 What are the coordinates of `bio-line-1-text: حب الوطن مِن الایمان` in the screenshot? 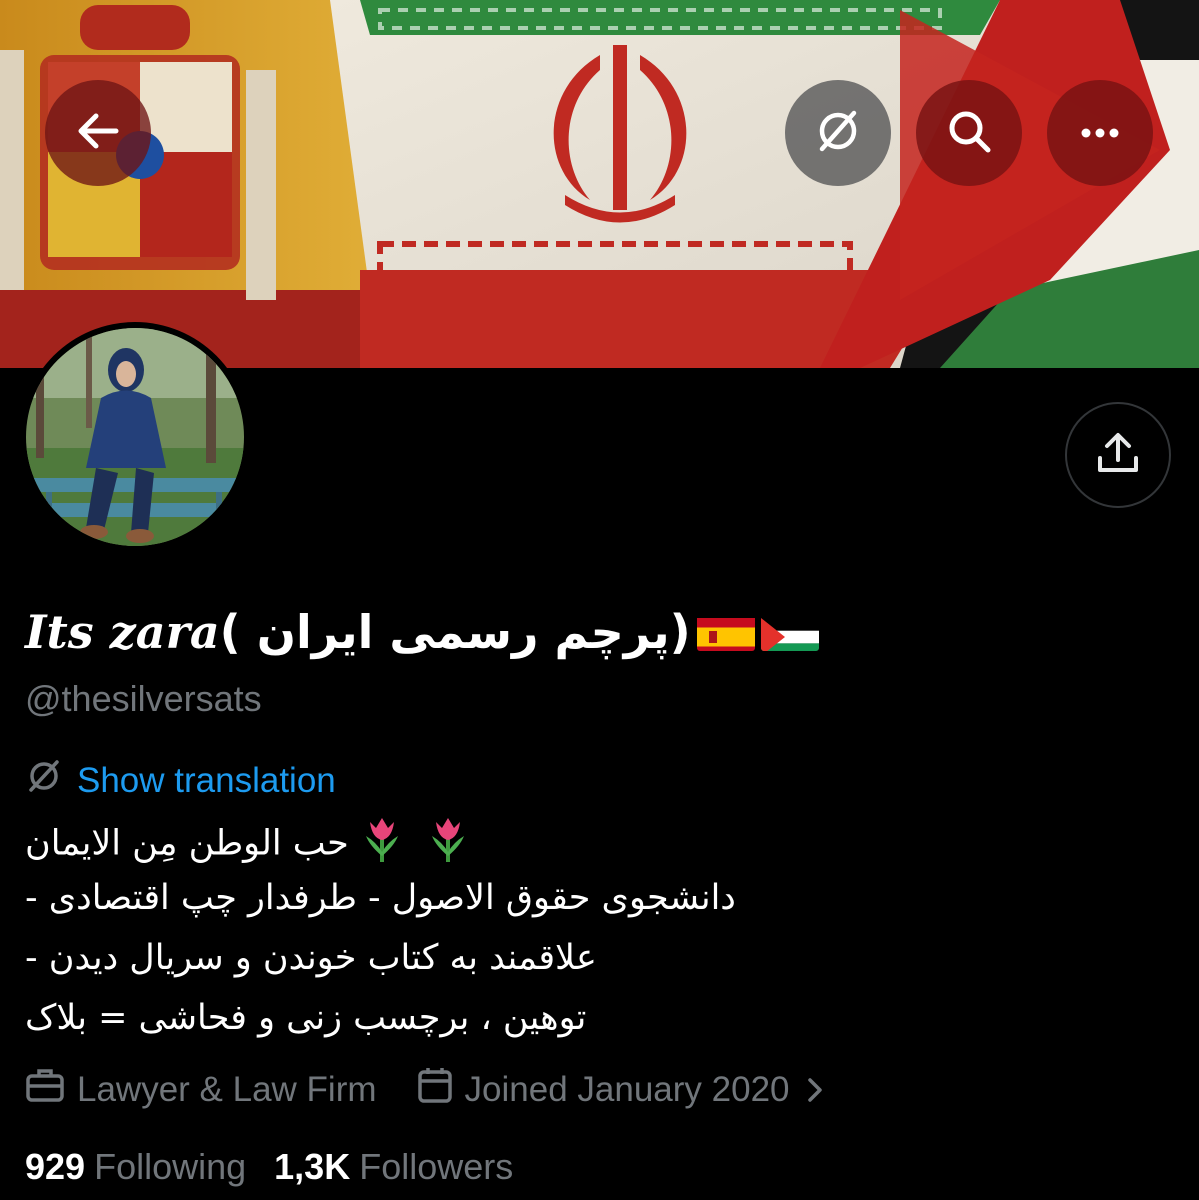 It's located at (187, 843).